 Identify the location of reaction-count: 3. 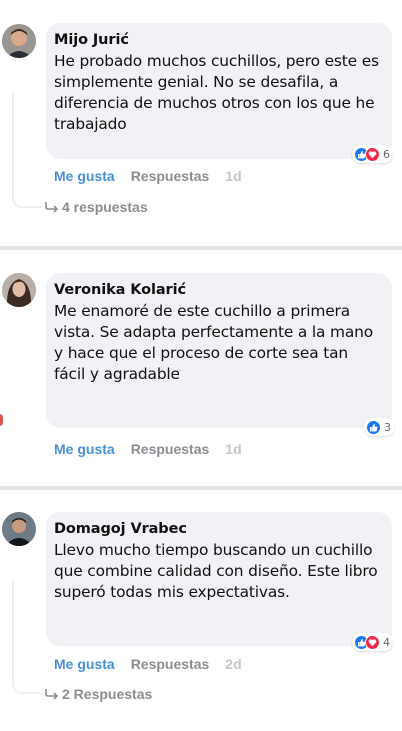
(387, 427).